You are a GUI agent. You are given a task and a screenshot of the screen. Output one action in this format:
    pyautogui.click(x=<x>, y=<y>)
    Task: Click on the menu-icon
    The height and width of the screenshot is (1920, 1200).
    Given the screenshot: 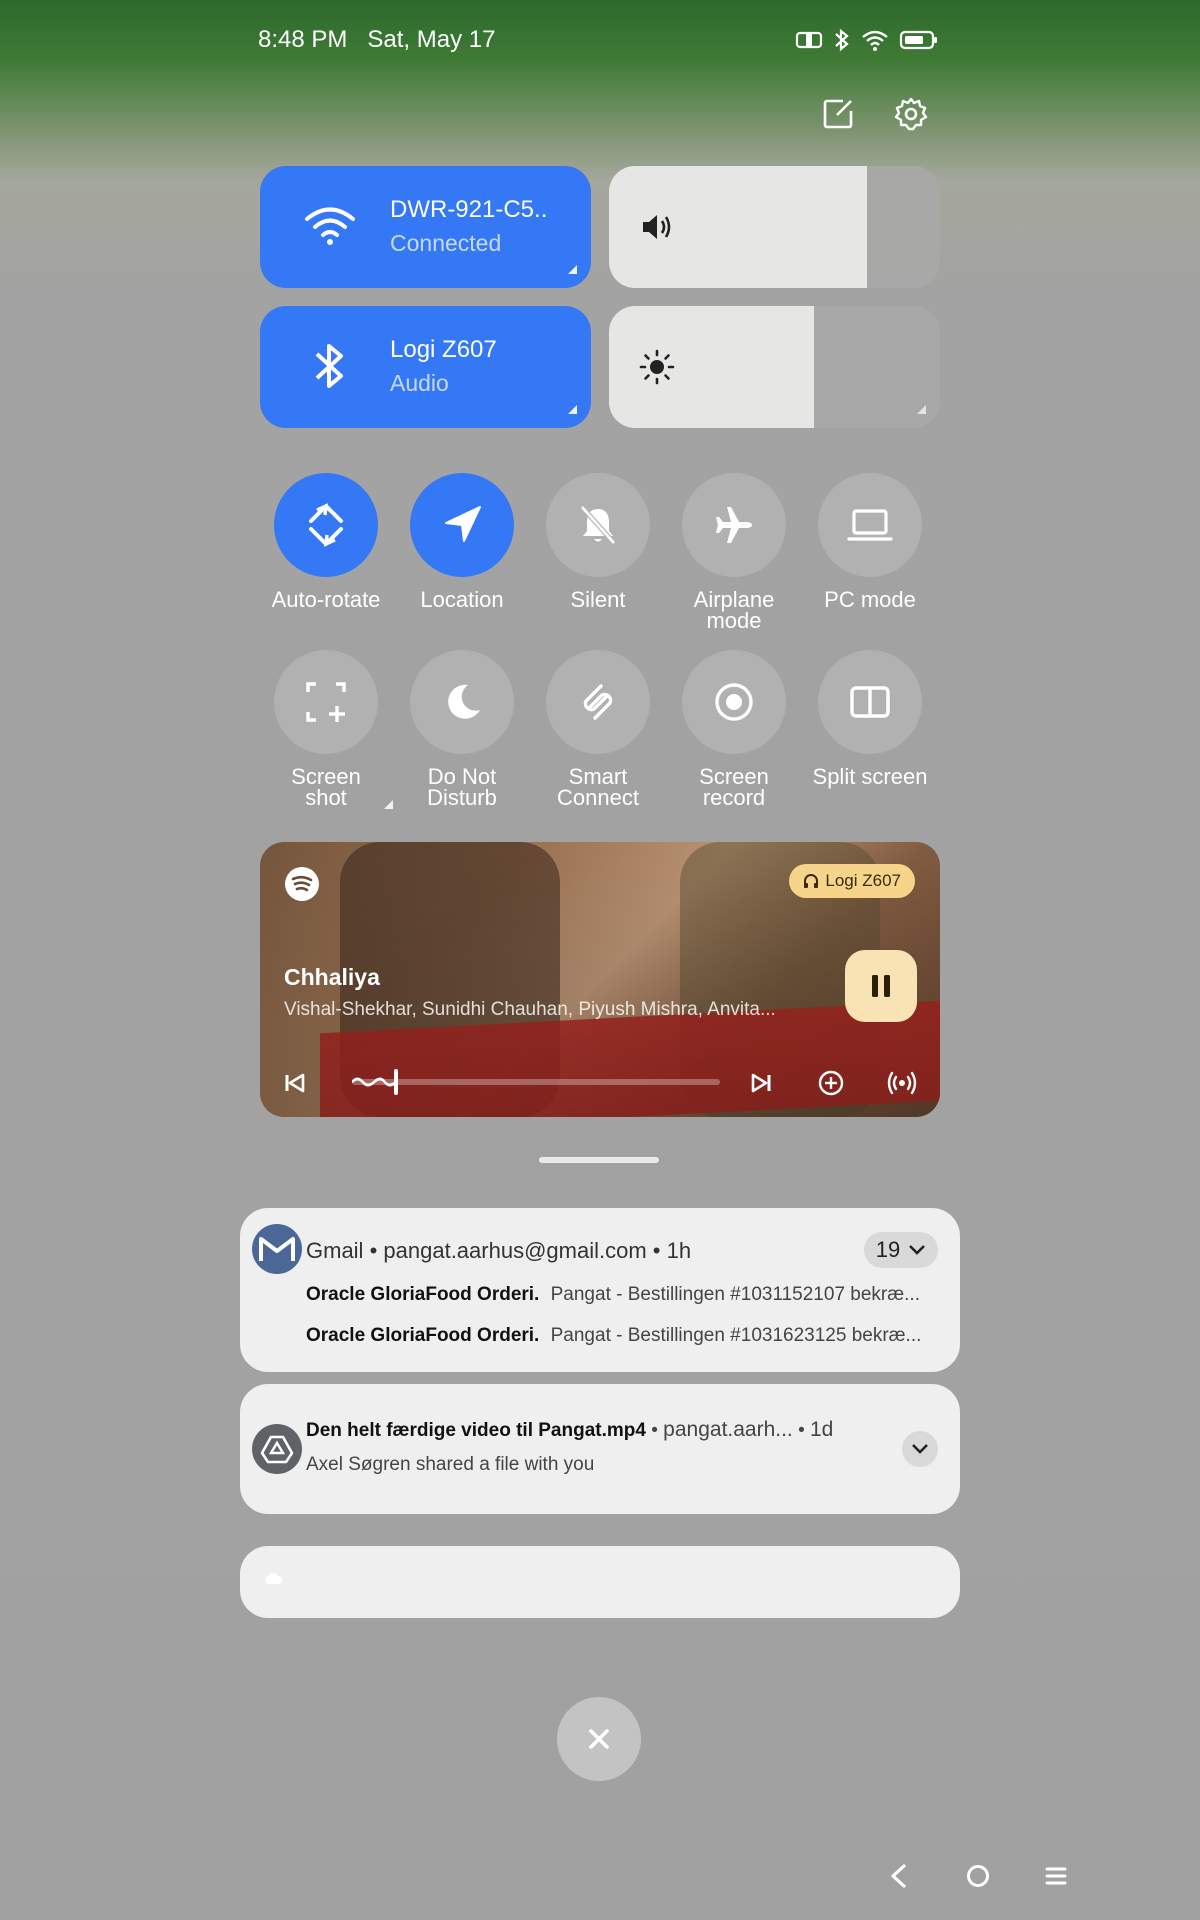 What is the action you would take?
    pyautogui.click(x=1056, y=1876)
    